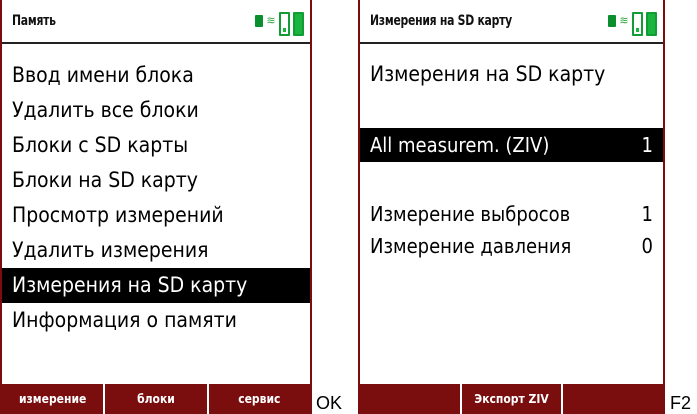  Describe the element at coordinates (156, 110) in the screenshot. I see `menu-item-delete-all-blocks: Удалить все блоки` at that location.